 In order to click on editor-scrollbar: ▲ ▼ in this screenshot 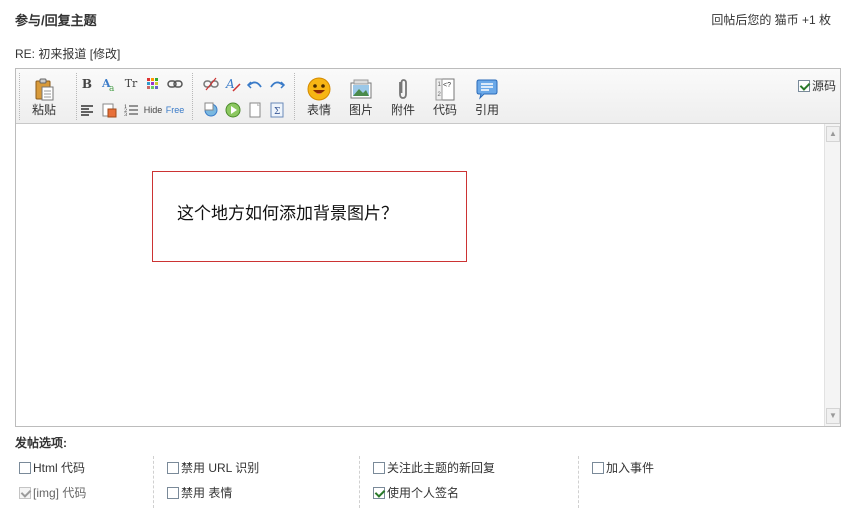, I will do `click(832, 275)`.